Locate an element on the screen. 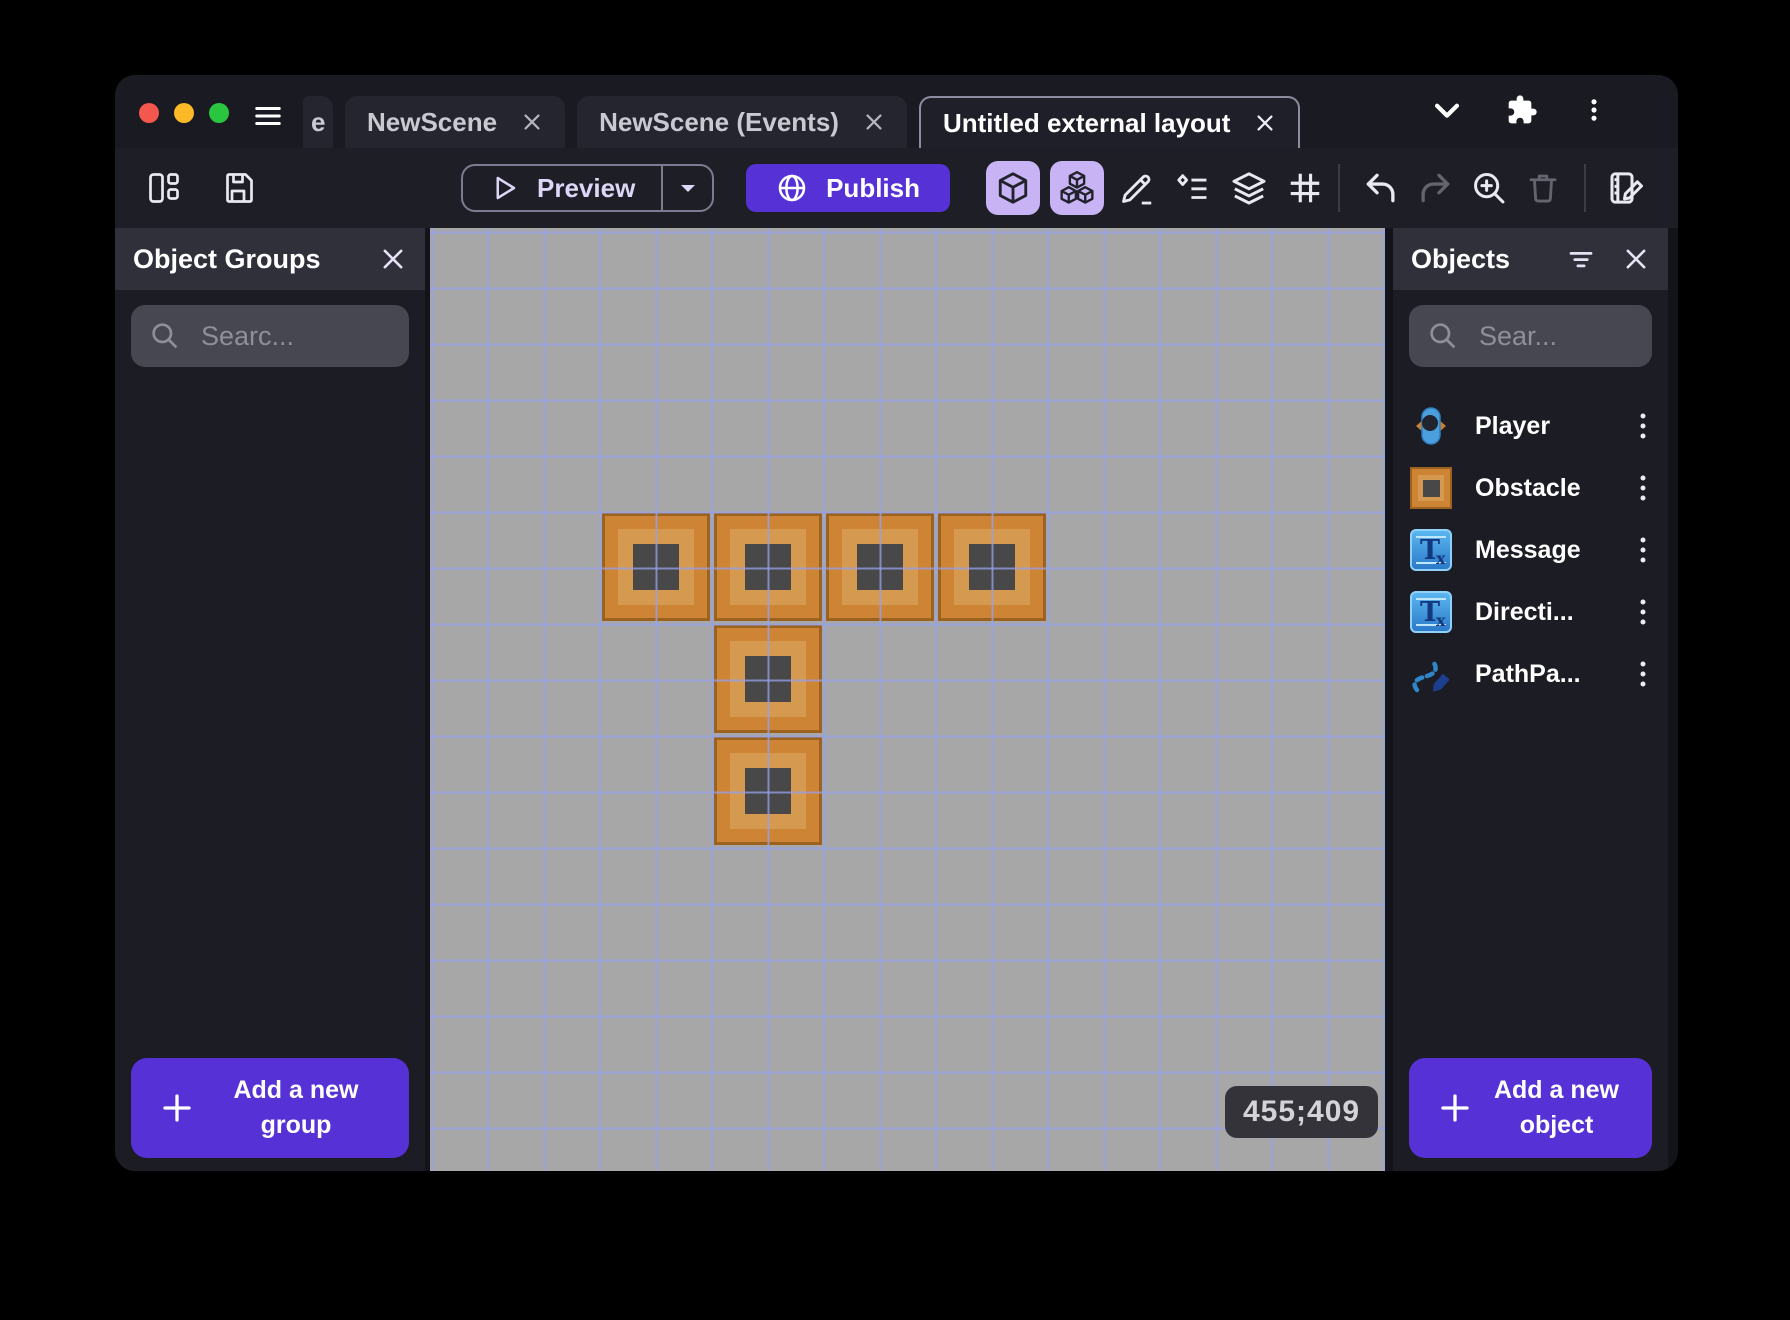 The width and height of the screenshot is (1790, 1320). tab-label: Untitled external layout is located at coordinates (1086, 122).